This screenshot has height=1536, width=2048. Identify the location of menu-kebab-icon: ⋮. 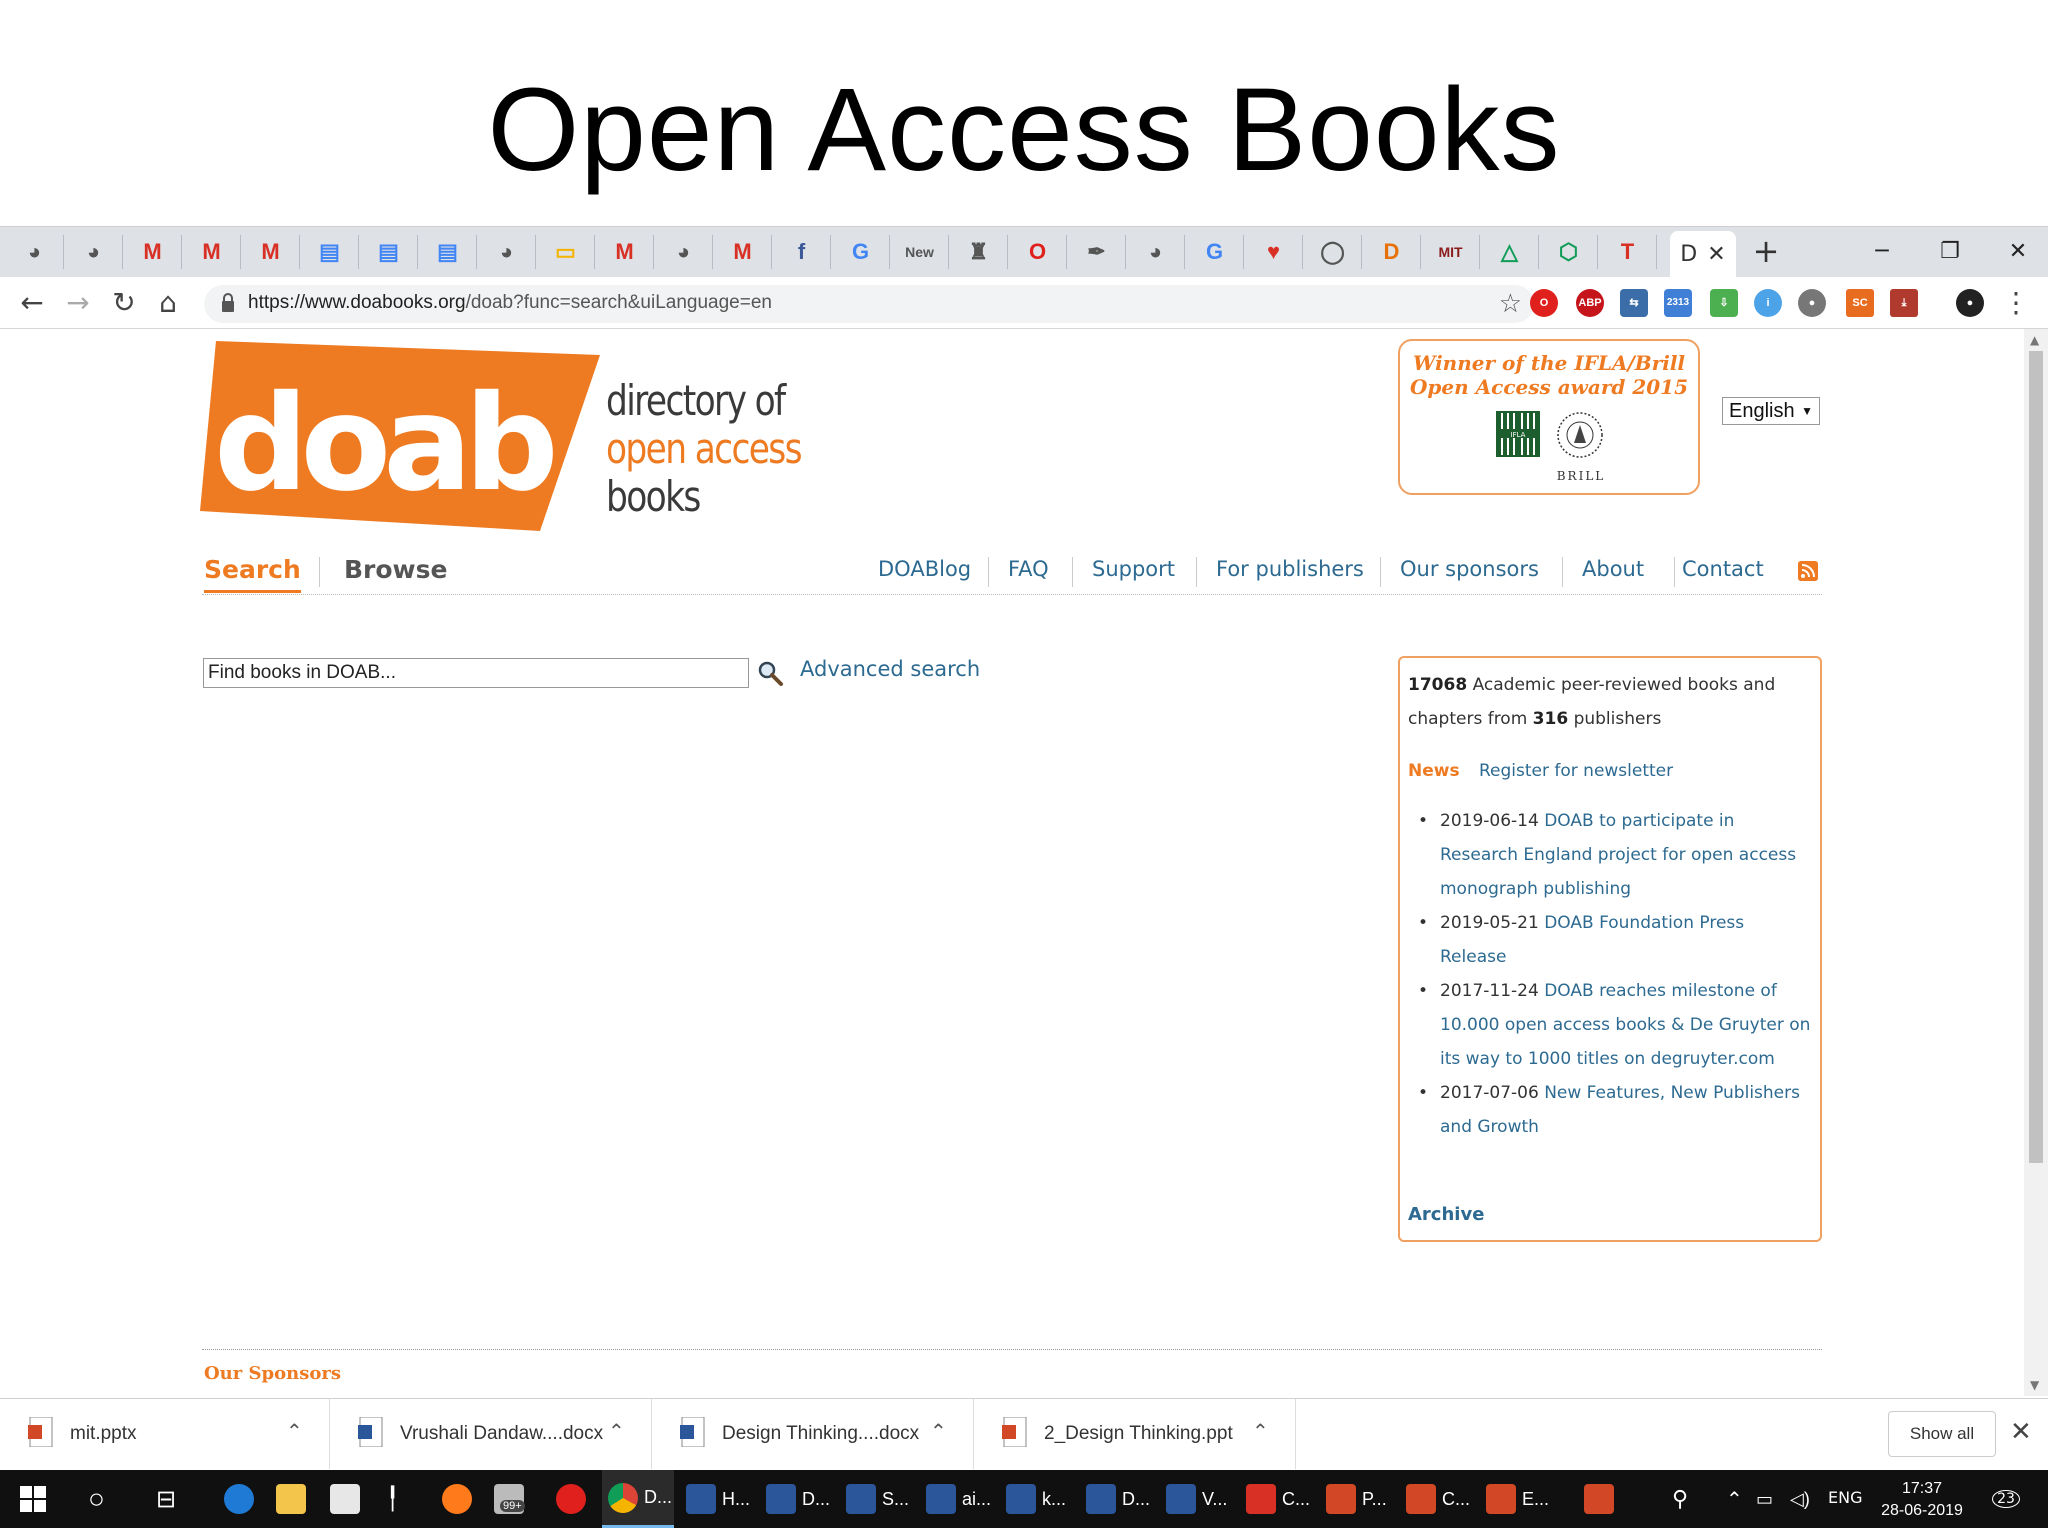
(2016, 303).